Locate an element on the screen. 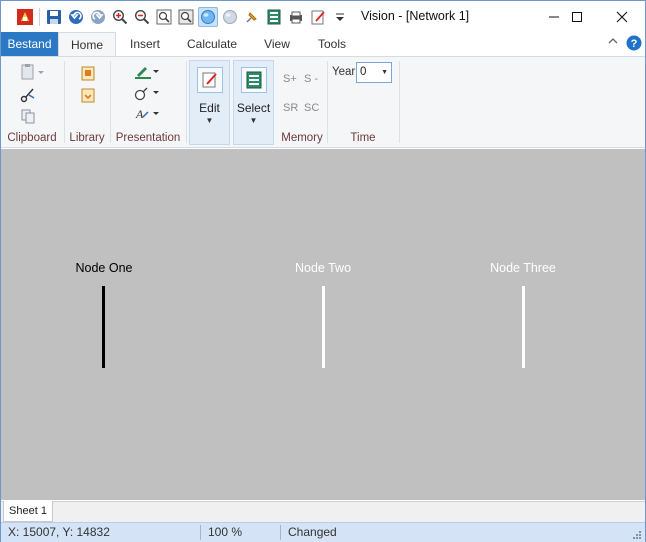  group-memory: S+ S - SR SC Memory is located at coordinates (302, 102).